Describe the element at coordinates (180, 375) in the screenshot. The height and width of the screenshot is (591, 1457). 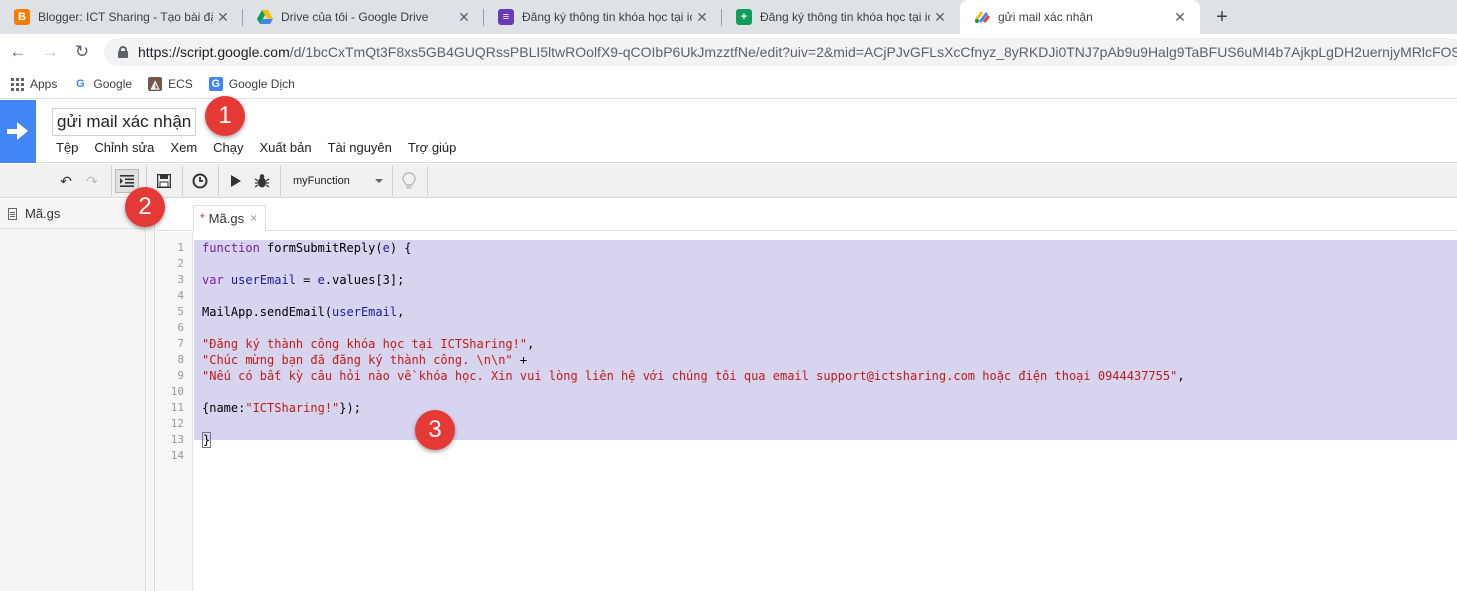
I see `line-number: 9` at that location.